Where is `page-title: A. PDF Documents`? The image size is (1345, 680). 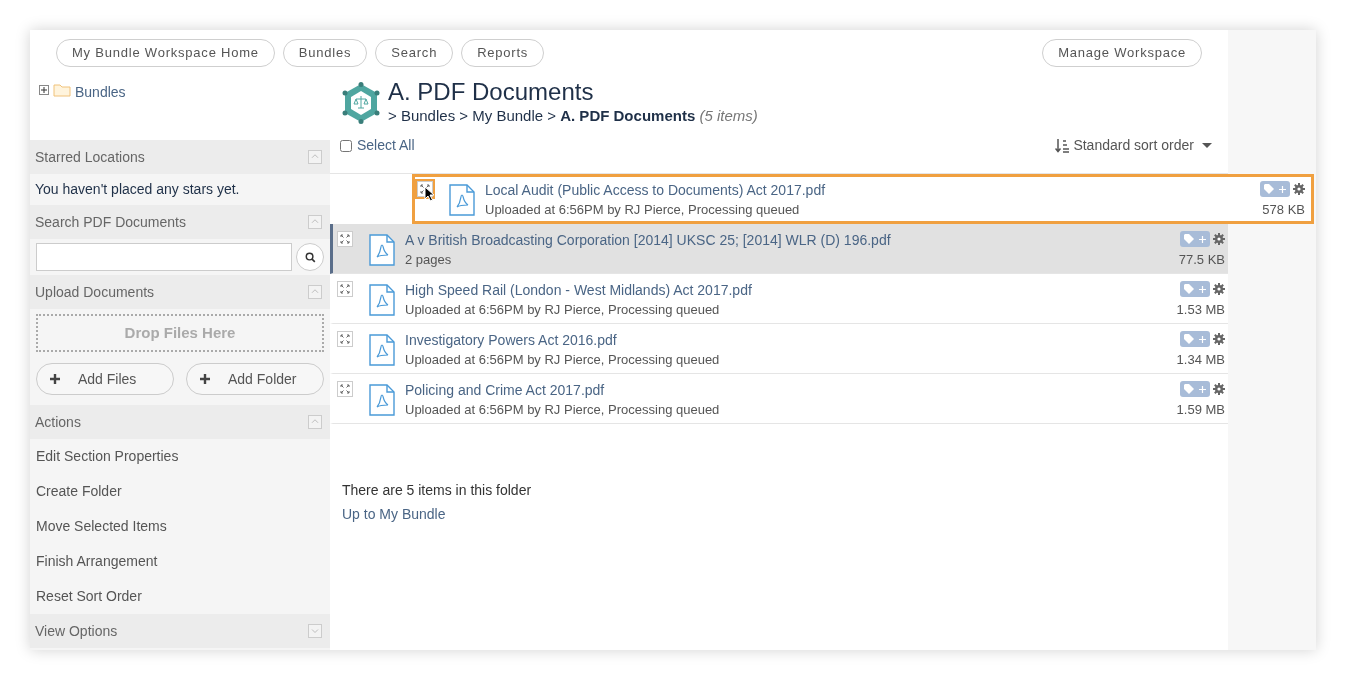 page-title: A. PDF Documents is located at coordinates (491, 91).